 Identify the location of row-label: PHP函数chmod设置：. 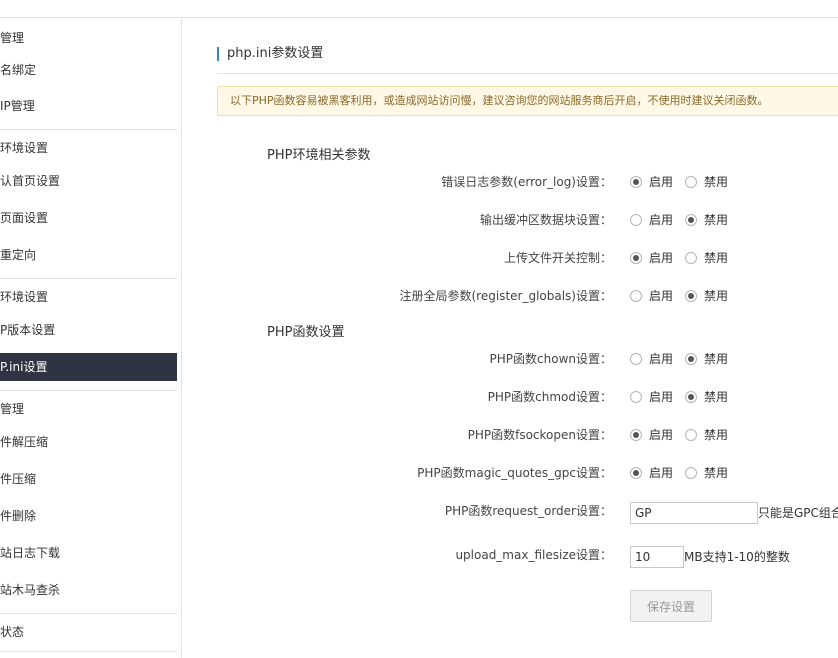
(549, 397).